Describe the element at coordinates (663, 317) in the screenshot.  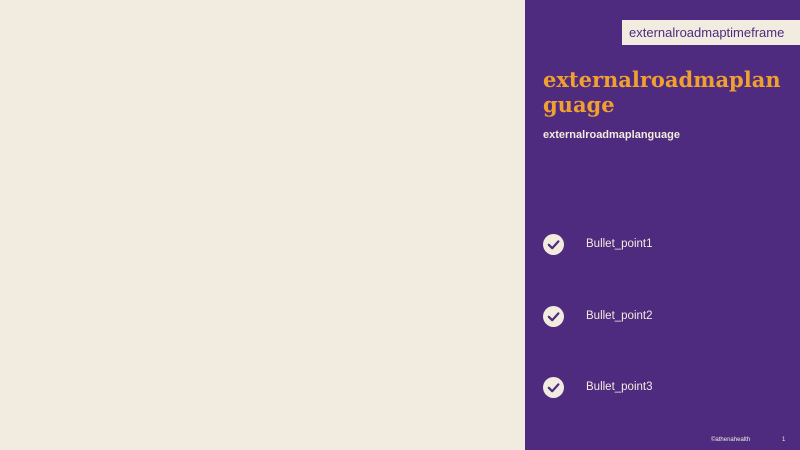
I see `bullet-item: Bullet_point2` at that location.